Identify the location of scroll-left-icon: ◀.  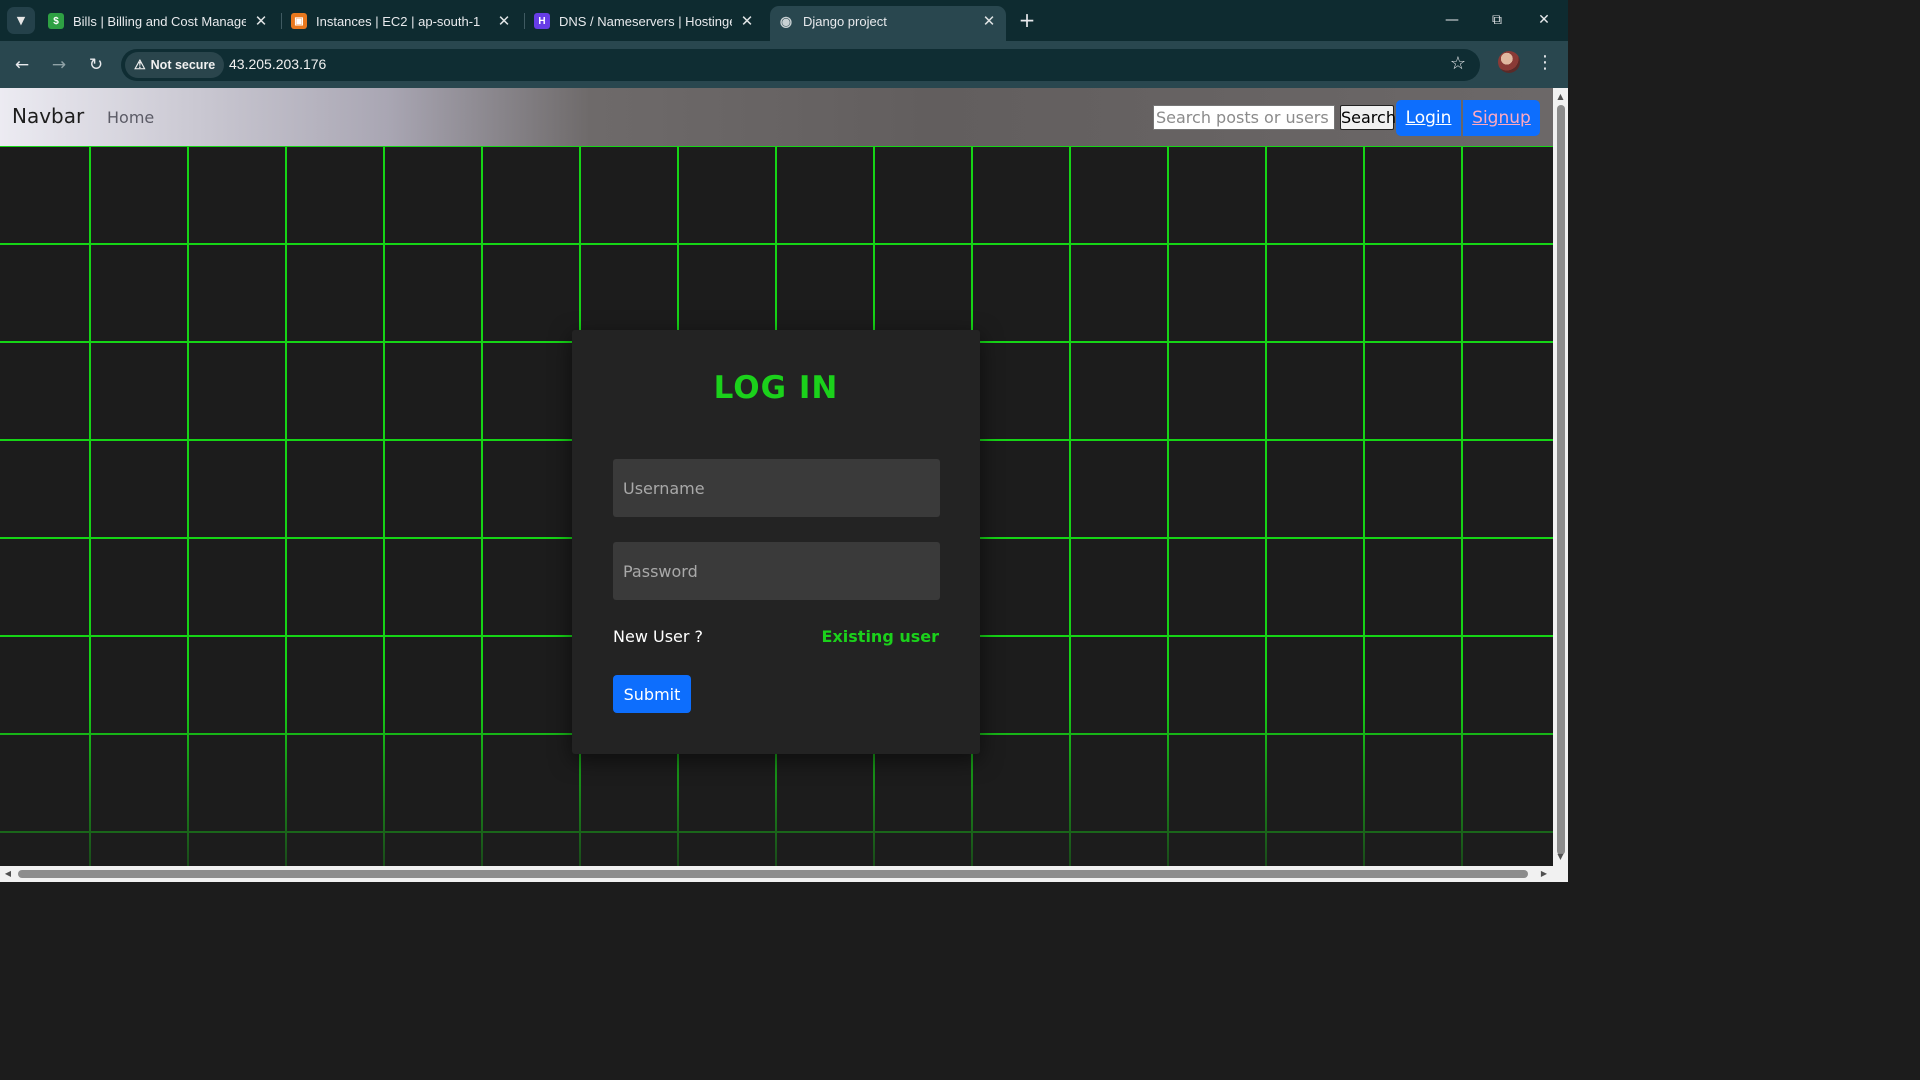
(8, 874).